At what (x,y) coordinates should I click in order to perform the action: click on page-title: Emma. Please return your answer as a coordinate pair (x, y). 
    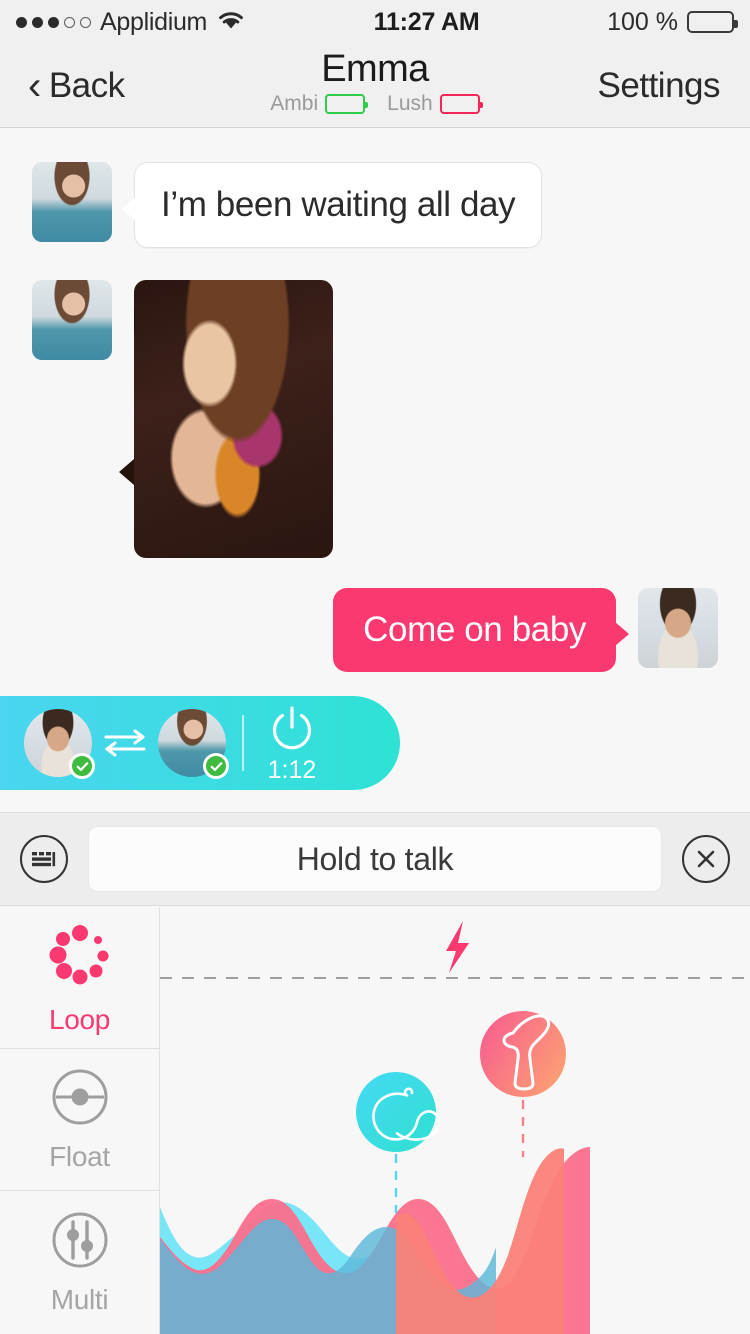
    Looking at the image, I should click on (375, 69).